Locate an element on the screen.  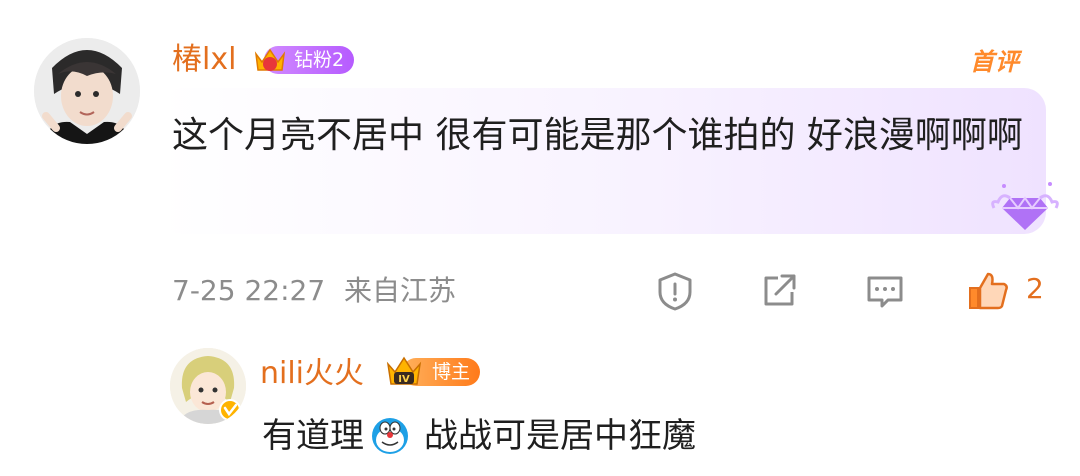
like-count: 2 is located at coordinates (1035, 288).